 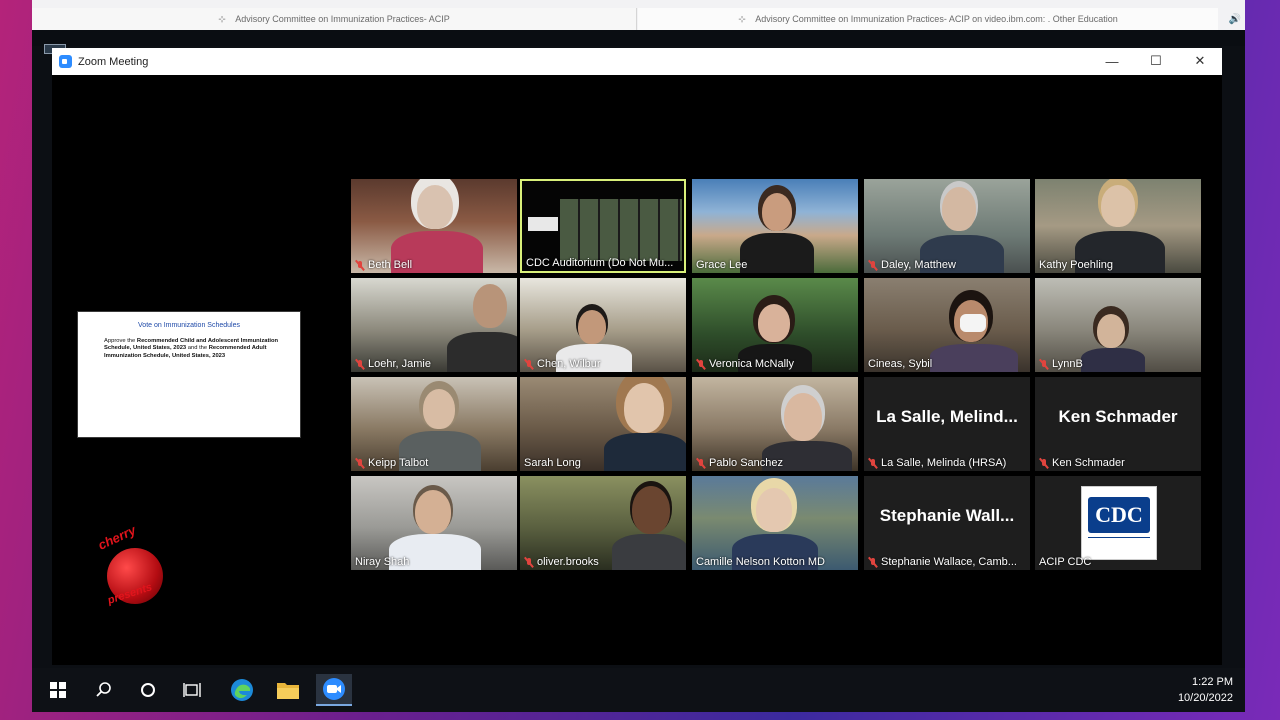 What do you see at coordinates (1067, 364) in the screenshot?
I see `participant-name-text: LynnB` at bounding box center [1067, 364].